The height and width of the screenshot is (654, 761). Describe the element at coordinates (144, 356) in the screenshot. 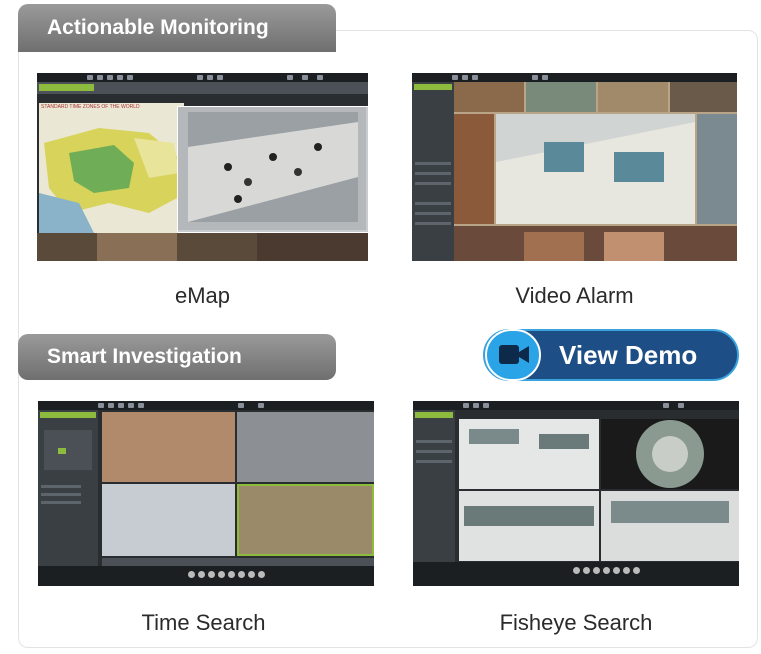

I see `section-title: Smart Investigation` at that location.